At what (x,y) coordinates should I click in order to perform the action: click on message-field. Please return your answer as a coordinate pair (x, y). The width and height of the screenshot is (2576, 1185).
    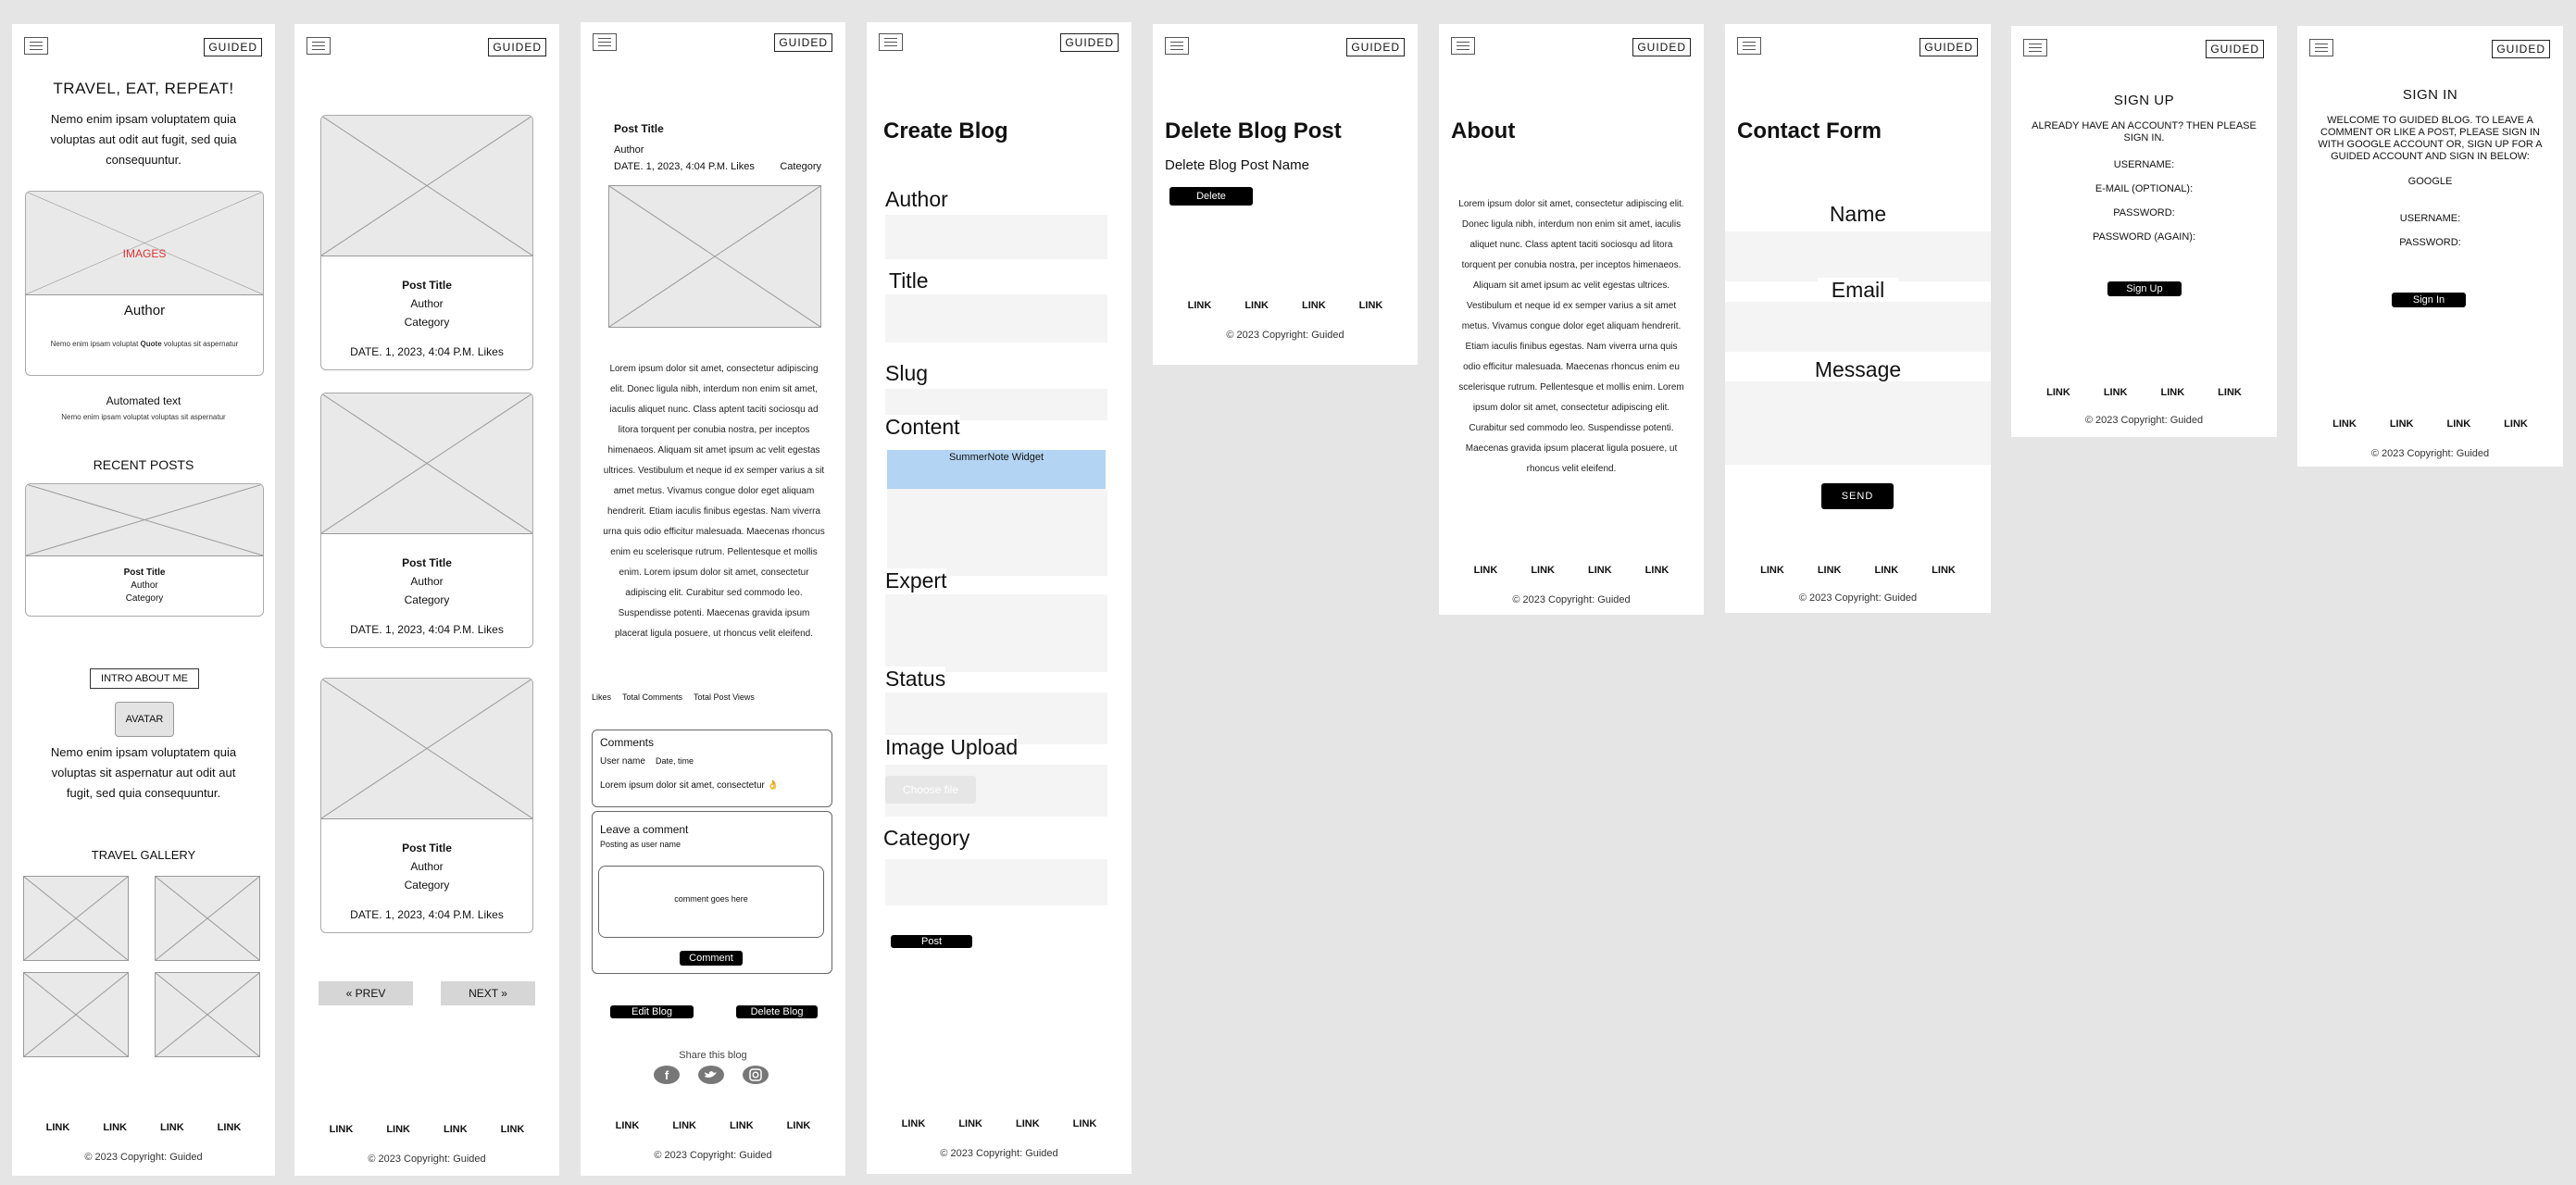
    Looking at the image, I should click on (1858, 423).